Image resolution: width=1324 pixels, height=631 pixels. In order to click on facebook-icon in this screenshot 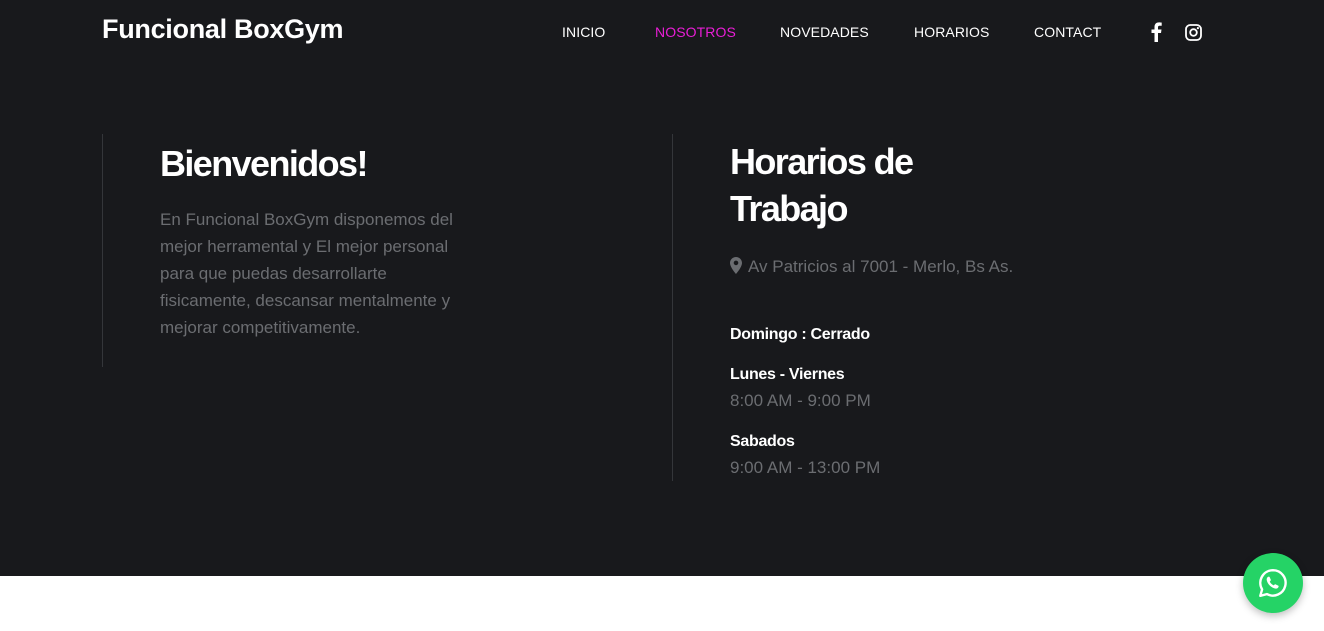, I will do `click(1156, 32)`.